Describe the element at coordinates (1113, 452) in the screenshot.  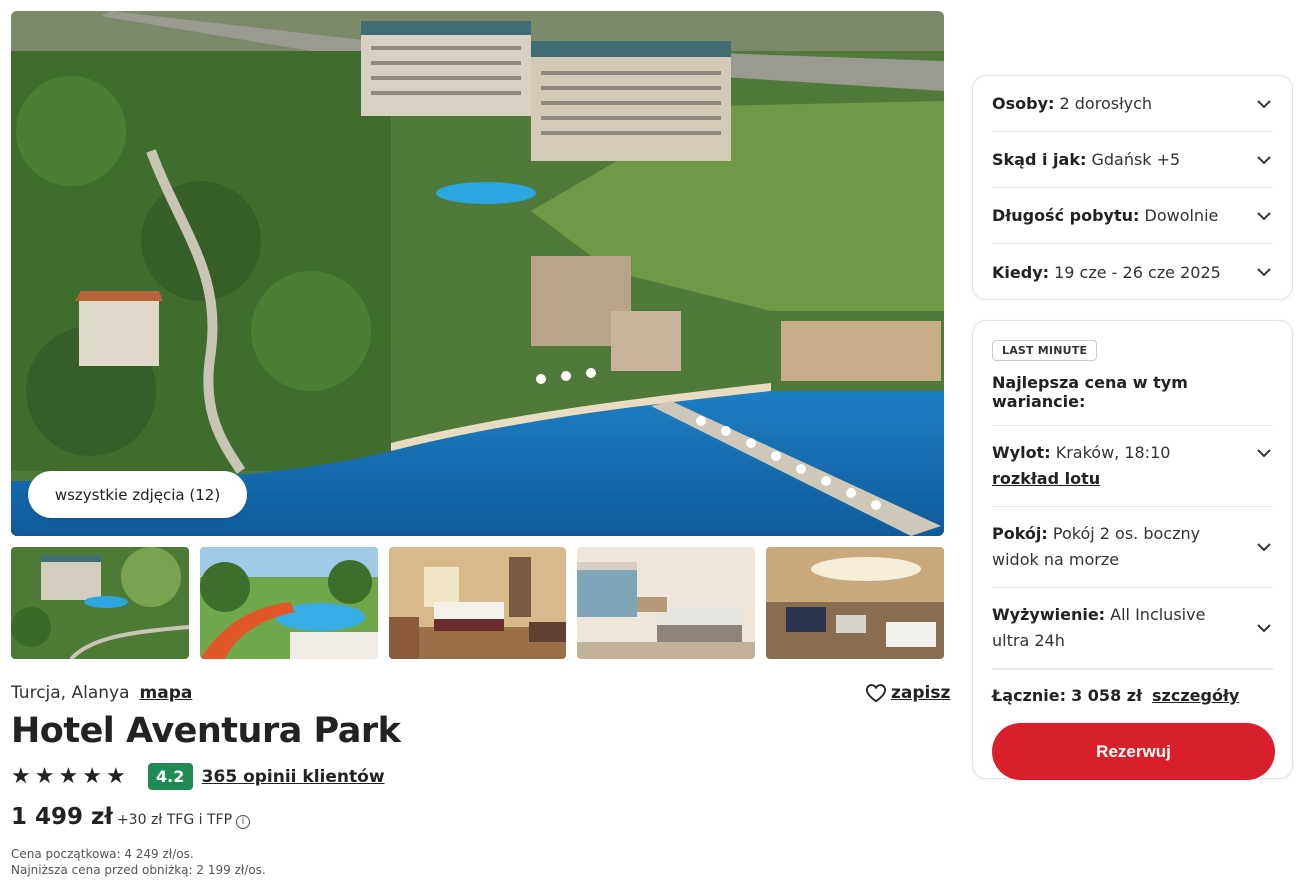
I see `departure-value: Kraków, 18:10` at that location.